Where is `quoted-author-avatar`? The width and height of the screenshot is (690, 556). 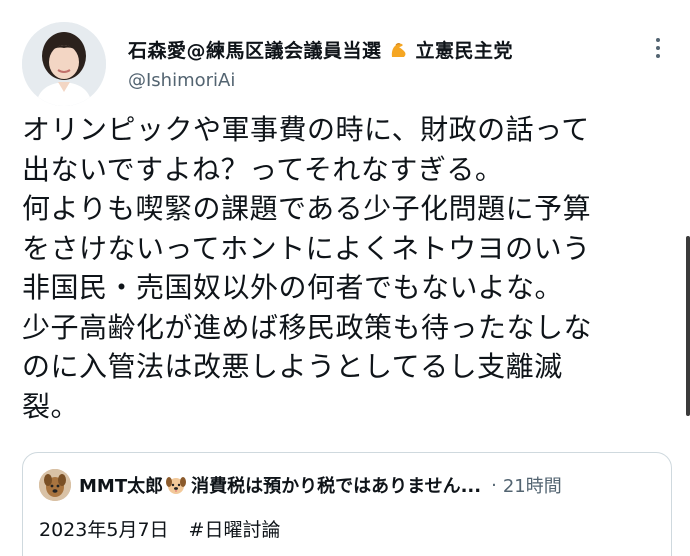 quoted-author-avatar is located at coordinates (55, 485).